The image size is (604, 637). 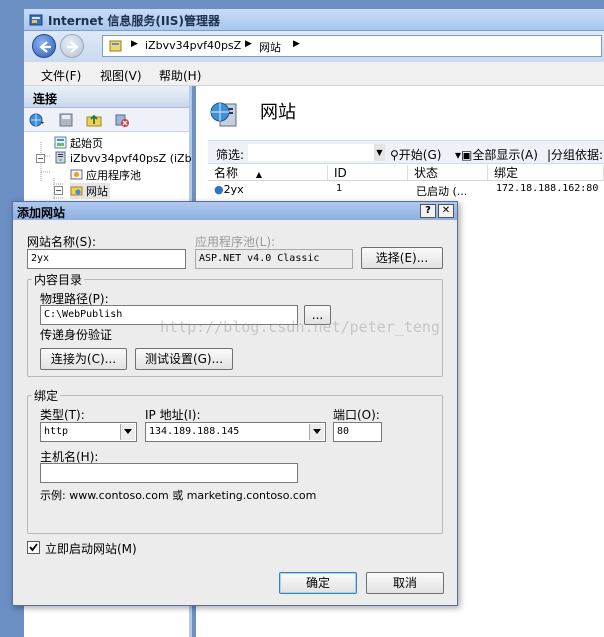 What do you see at coordinates (270, 47) in the screenshot?
I see `breadcrumb-sites: 网站` at bounding box center [270, 47].